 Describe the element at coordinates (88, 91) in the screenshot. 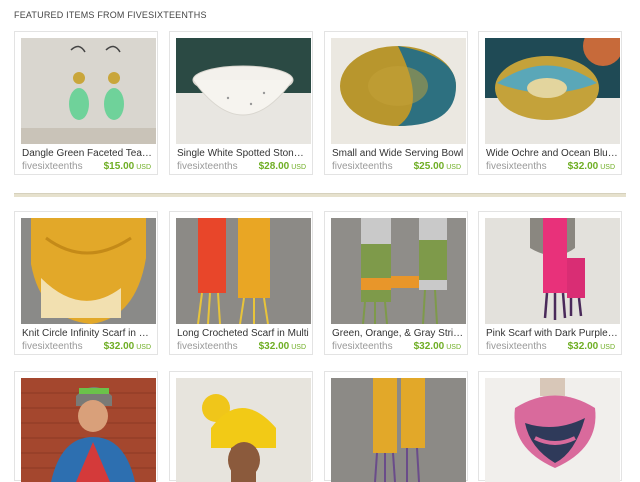

I see `listing-image-earrings` at that location.